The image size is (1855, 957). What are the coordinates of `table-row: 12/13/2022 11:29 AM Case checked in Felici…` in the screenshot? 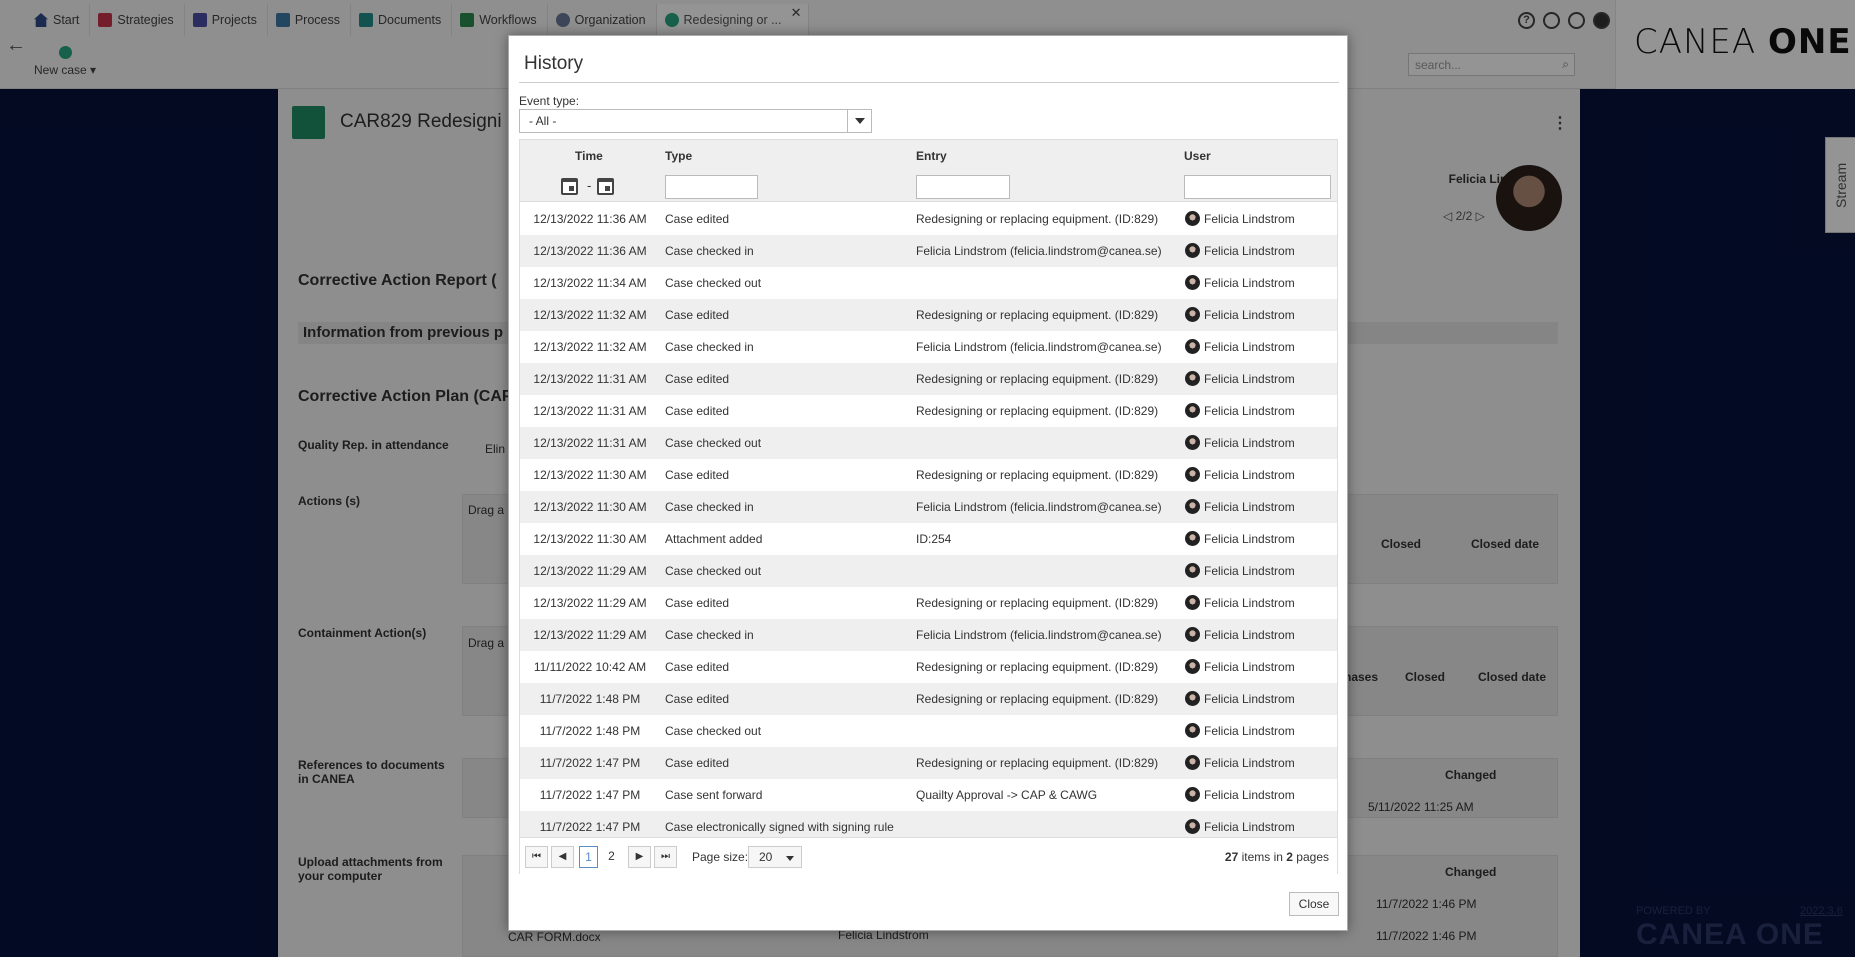 It's located at (928, 635).